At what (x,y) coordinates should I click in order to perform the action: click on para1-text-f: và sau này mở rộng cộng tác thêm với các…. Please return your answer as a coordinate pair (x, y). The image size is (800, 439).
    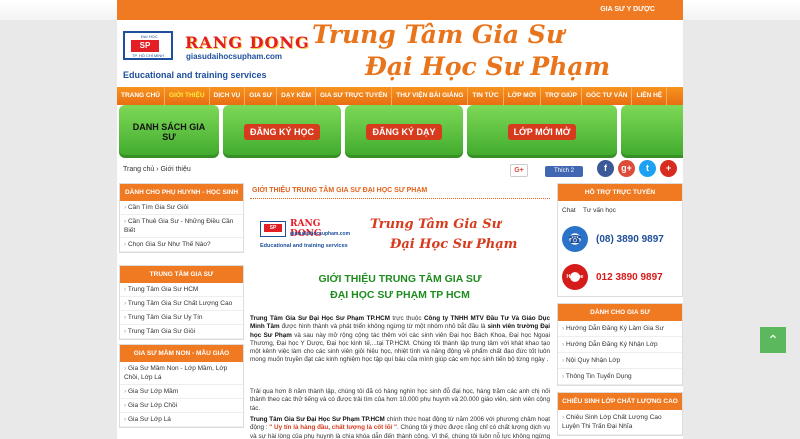
    Looking at the image, I should click on (400, 347).